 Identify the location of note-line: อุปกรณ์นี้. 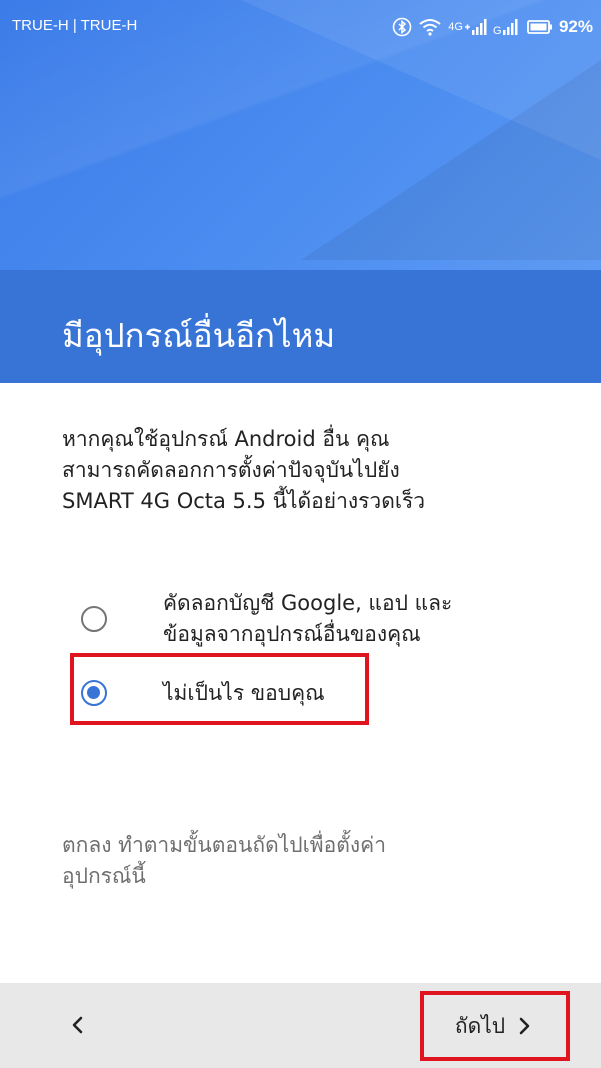
(104, 876).